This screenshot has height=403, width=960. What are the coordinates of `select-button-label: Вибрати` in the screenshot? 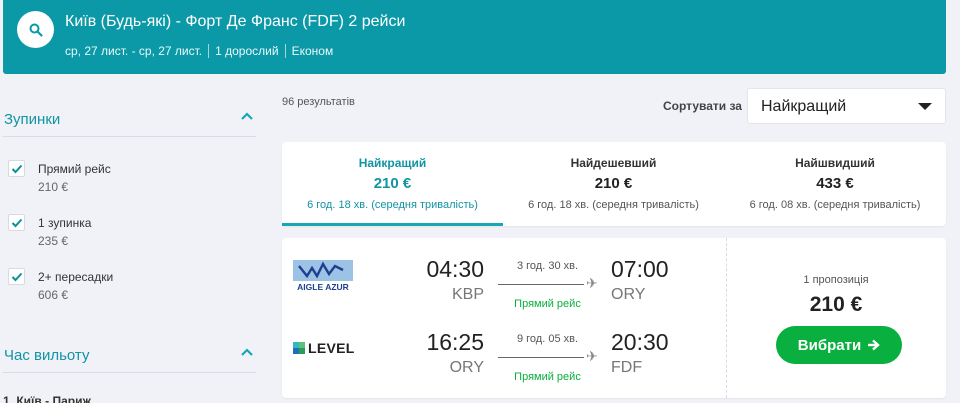 It's located at (829, 345).